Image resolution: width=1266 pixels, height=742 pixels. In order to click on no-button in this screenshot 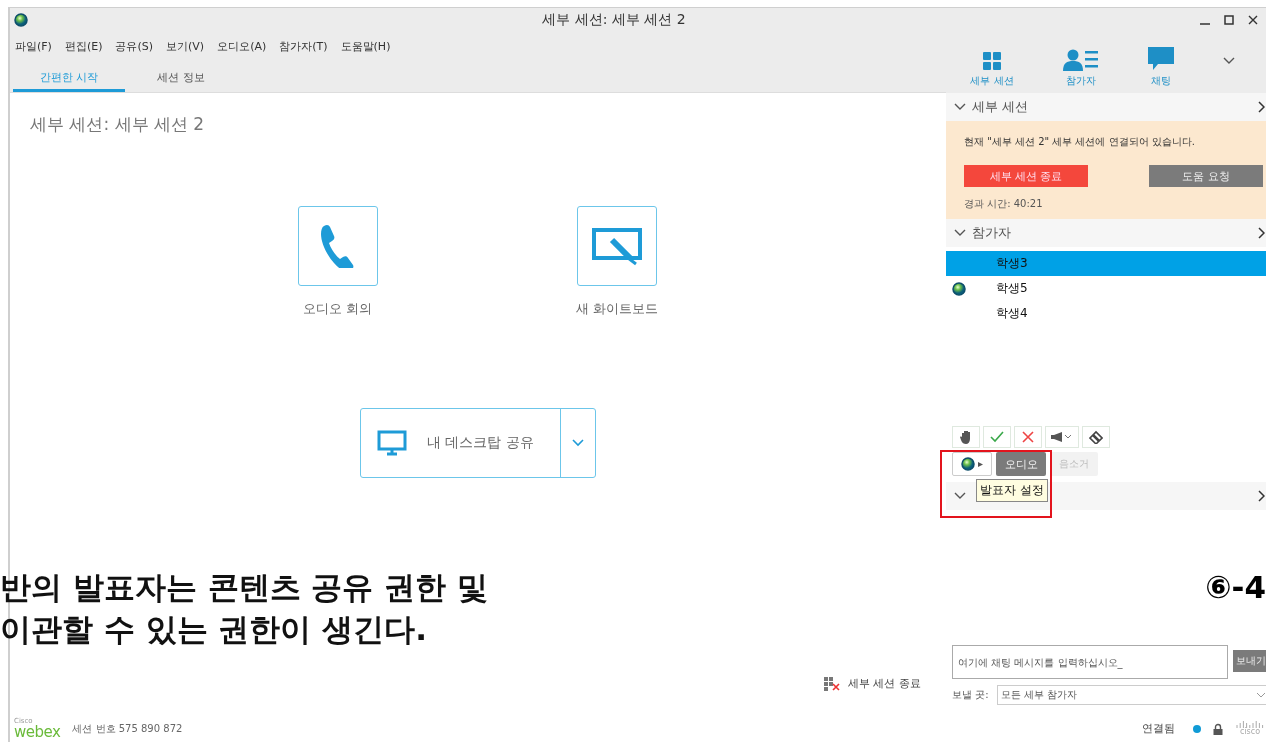, I will do `click(1028, 437)`.